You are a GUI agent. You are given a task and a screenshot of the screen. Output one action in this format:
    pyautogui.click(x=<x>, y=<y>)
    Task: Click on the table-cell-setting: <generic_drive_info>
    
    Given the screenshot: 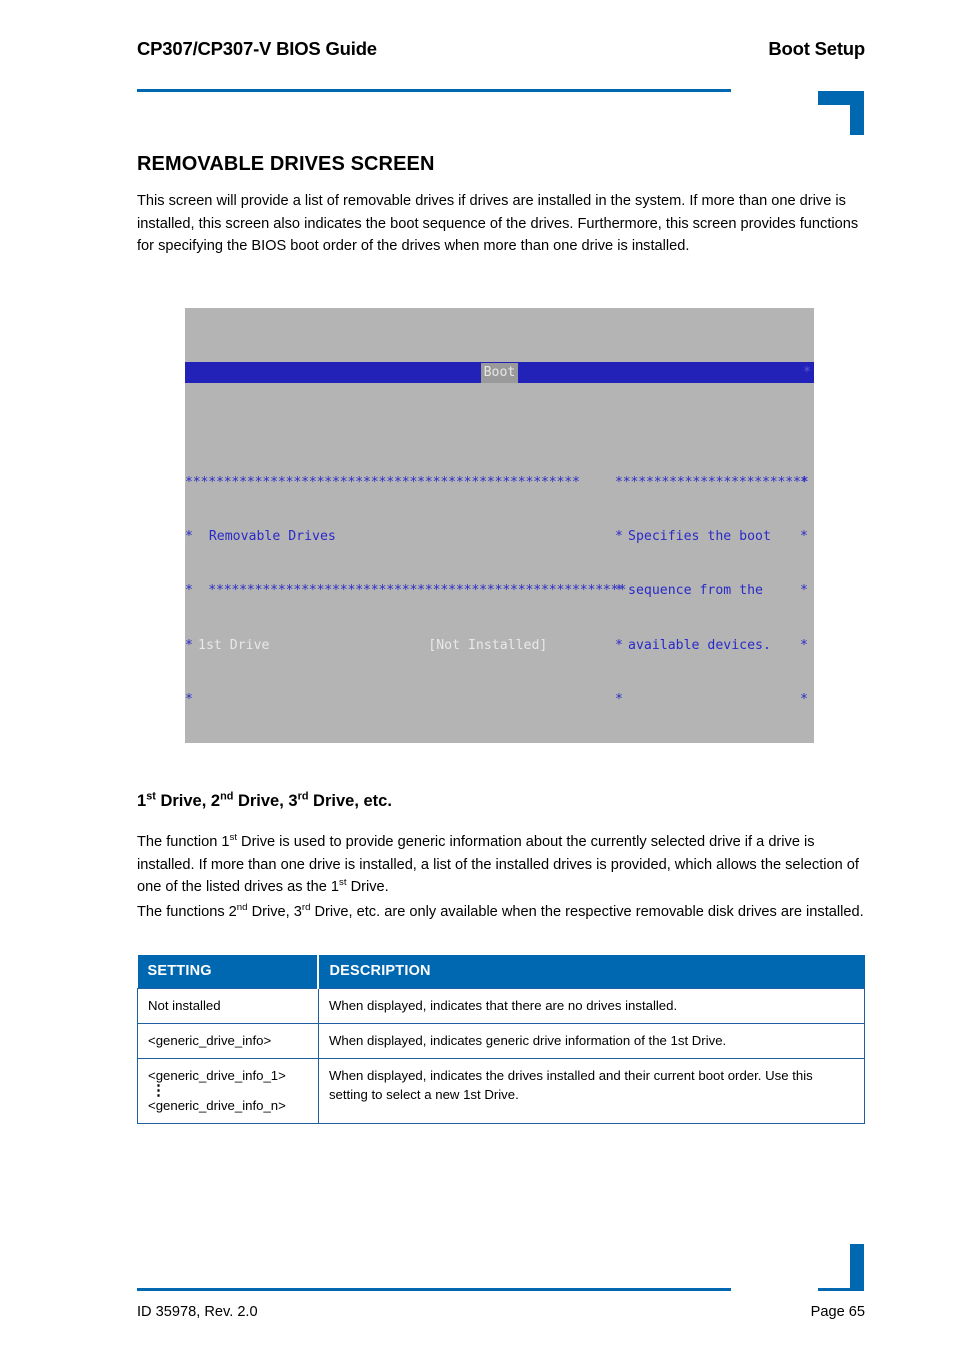 What is the action you would take?
    pyautogui.click(x=228, y=1041)
    